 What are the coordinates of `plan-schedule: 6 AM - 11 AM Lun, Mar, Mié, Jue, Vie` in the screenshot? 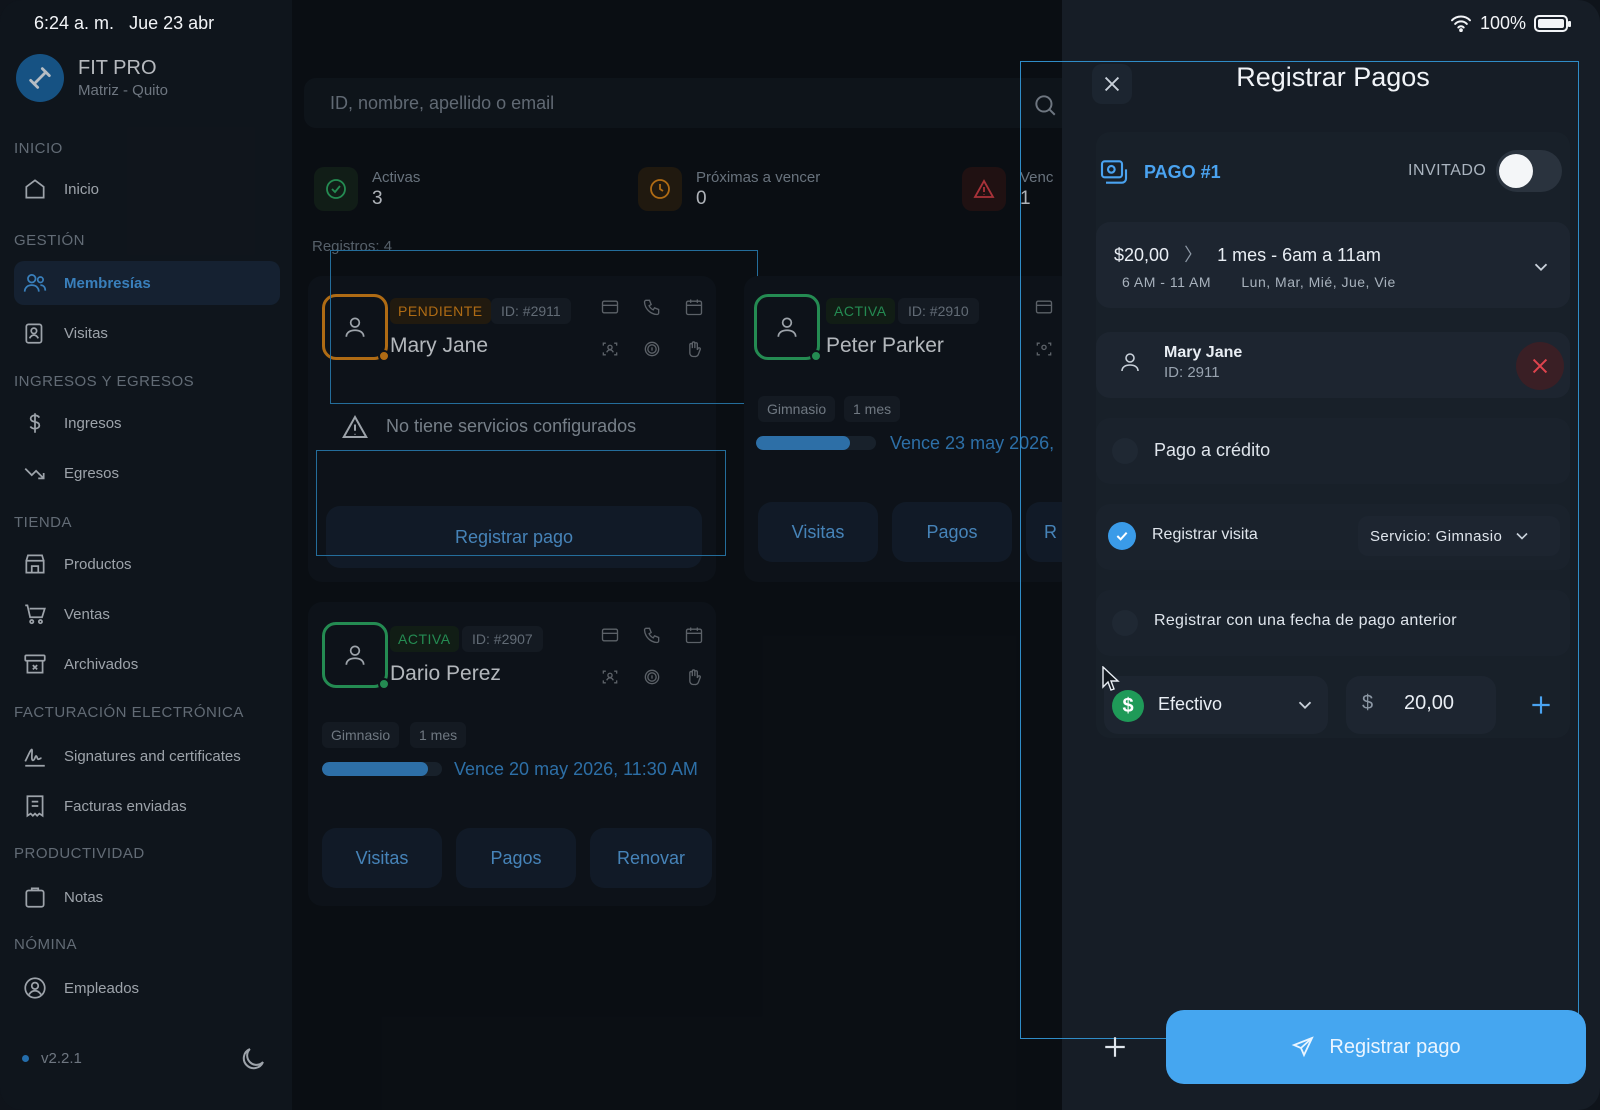 It's located at (1259, 282).